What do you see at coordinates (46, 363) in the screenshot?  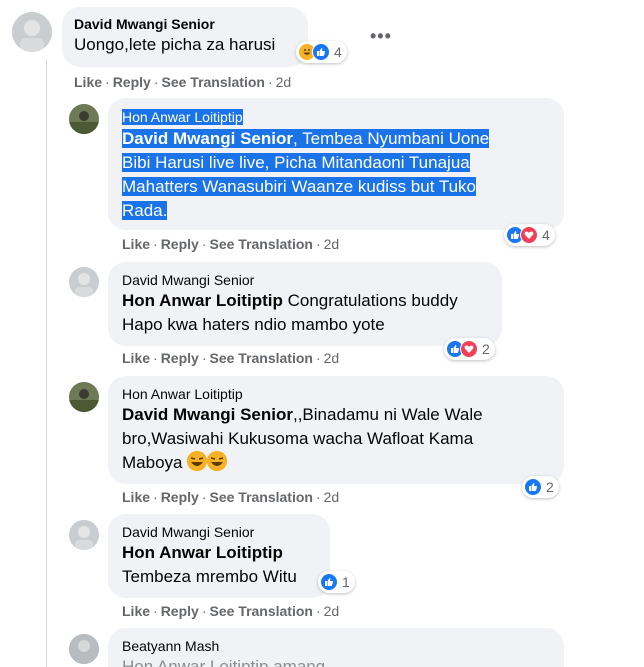 I see `thread-line` at bounding box center [46, 363].